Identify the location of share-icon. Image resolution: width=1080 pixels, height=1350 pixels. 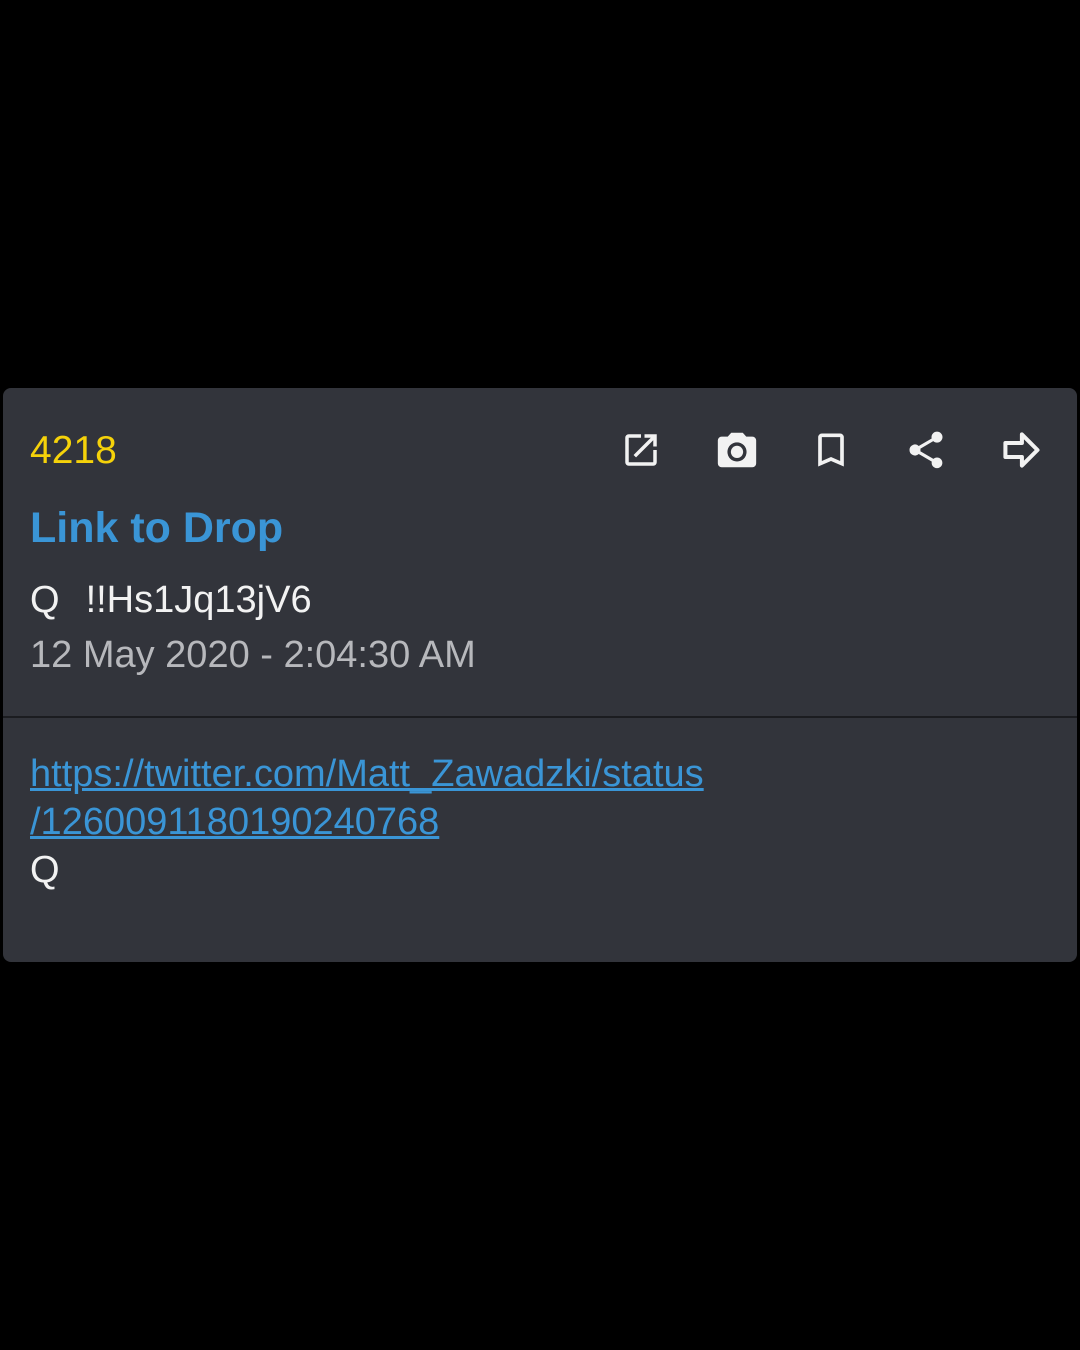
(926, 450).